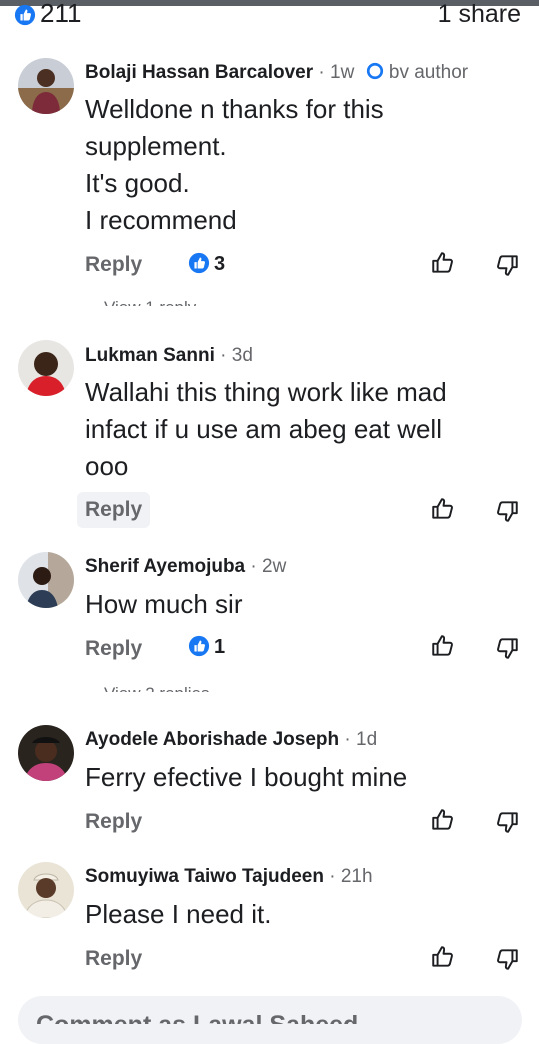 The width and height of the screenshot is (539, 1044). Describe the element at coordinates (274, 566) in the screenshot. I see `comment-time: 2w` at that location.